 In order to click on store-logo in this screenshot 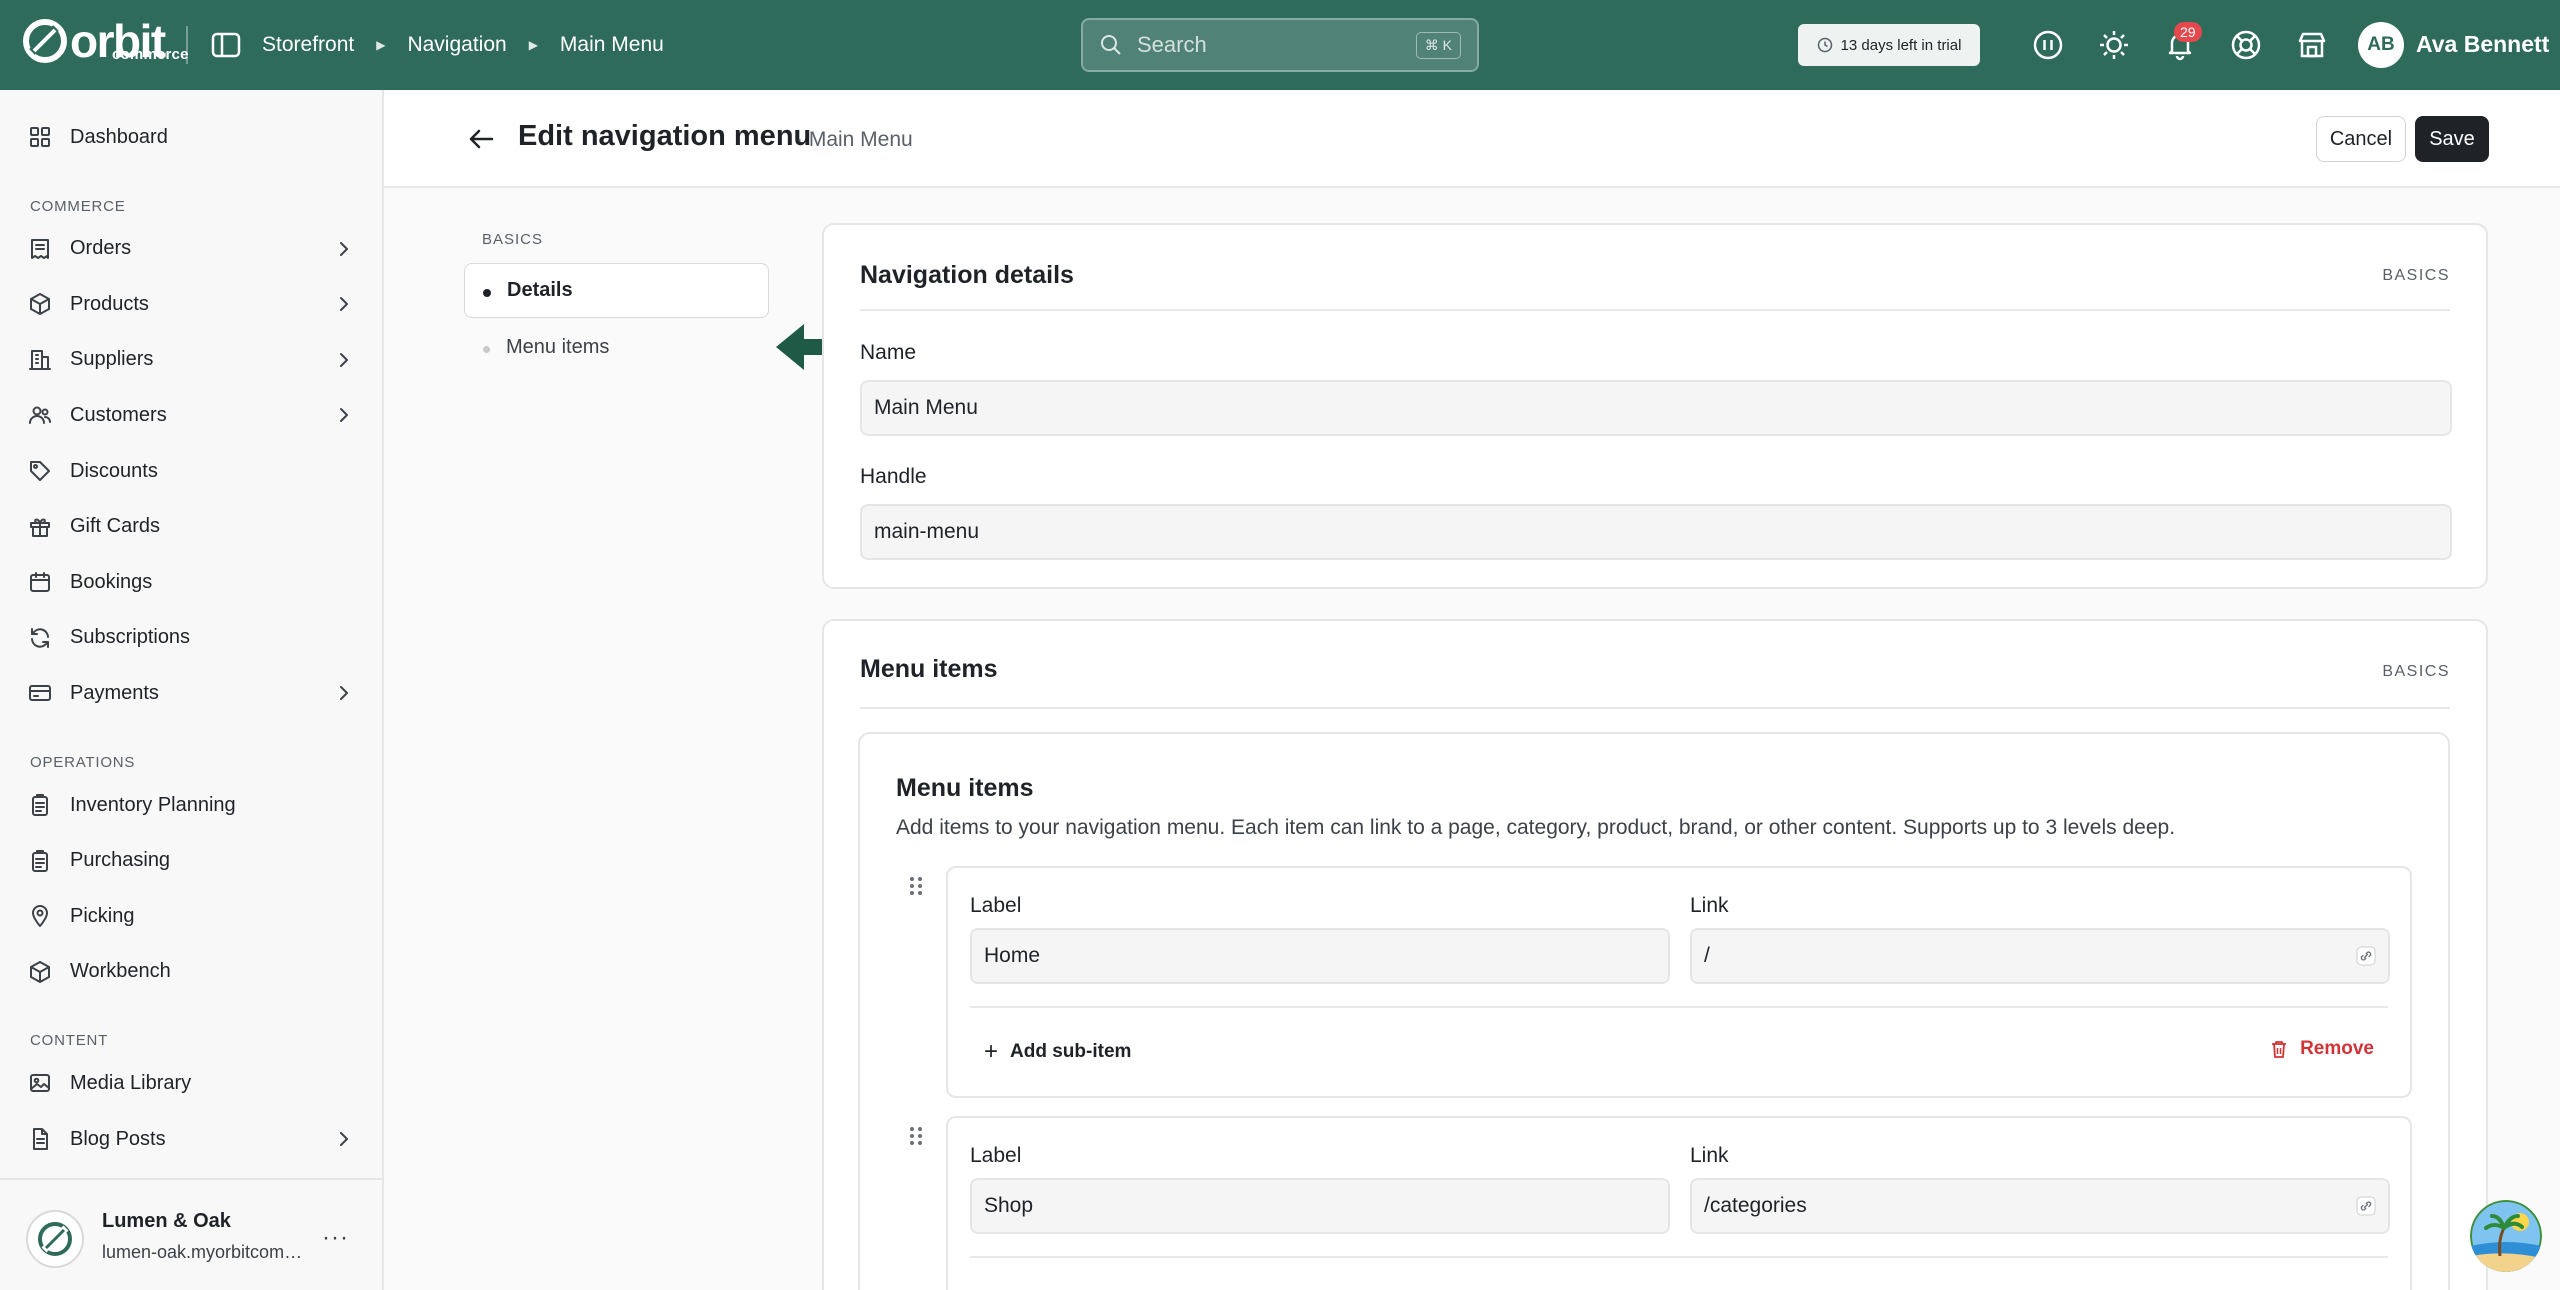, I will do `click(55, 1239)`.